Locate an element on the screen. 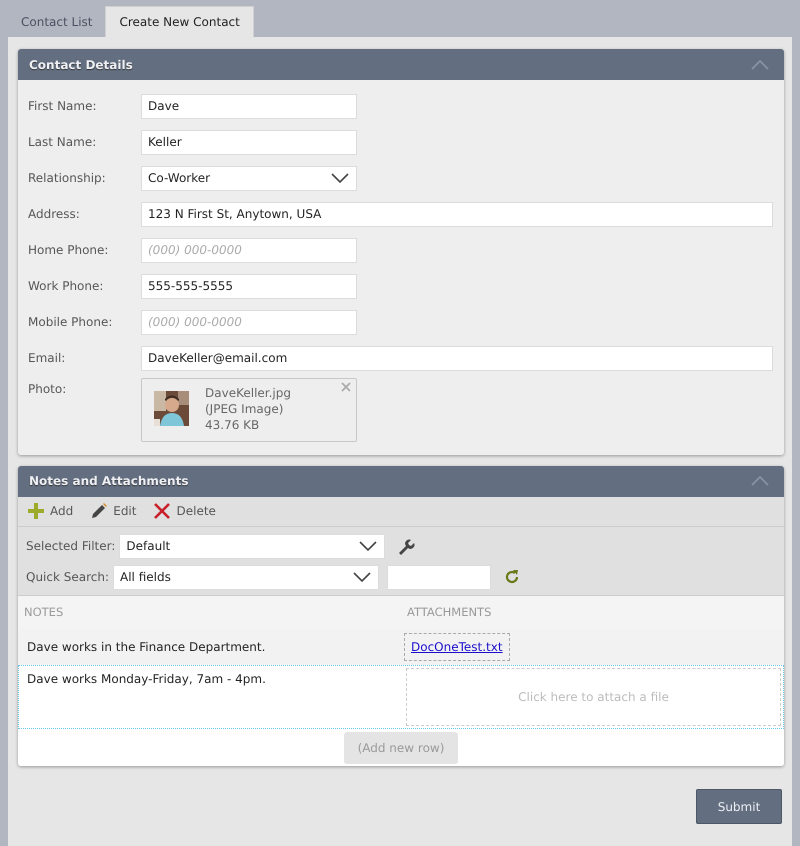  column-header: NOTES is located at coordinates (43, 612).